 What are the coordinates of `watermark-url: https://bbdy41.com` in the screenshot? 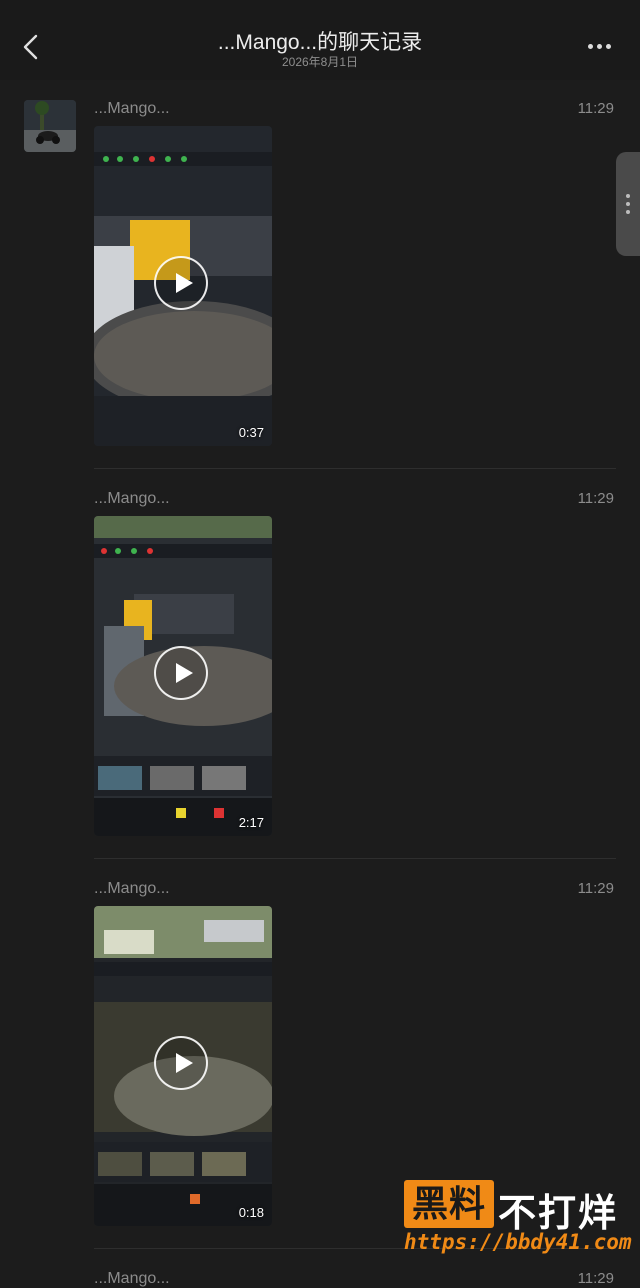 It's located at (518, 1242).